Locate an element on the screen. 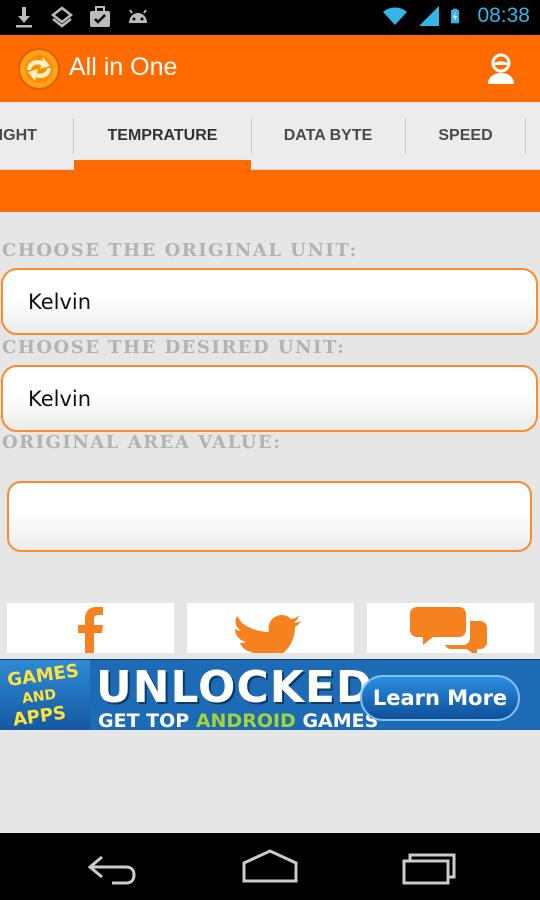 The height and width of the screenshot is (900, 540). tab-bar: EIGHT TEMPRATURE DATA BYTE SPEED is located at coordinates (270, 136).